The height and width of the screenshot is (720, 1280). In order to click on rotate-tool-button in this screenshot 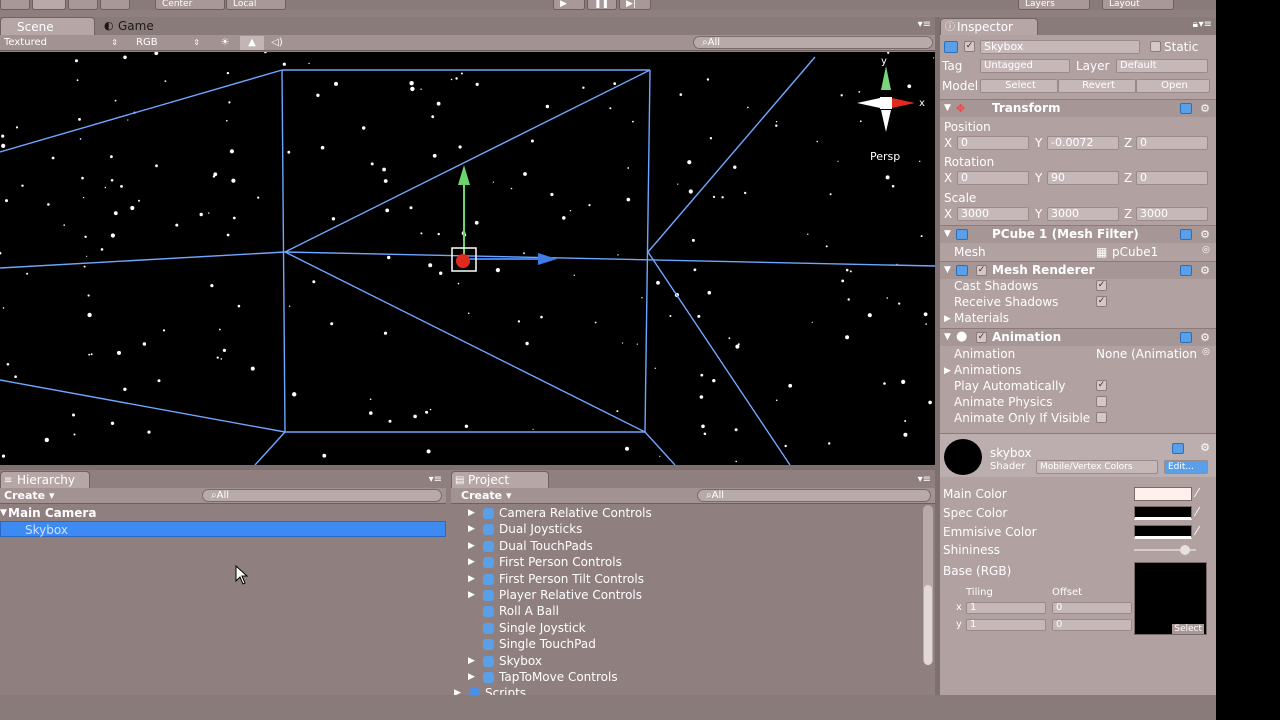, I will do `click(83, 5)`.